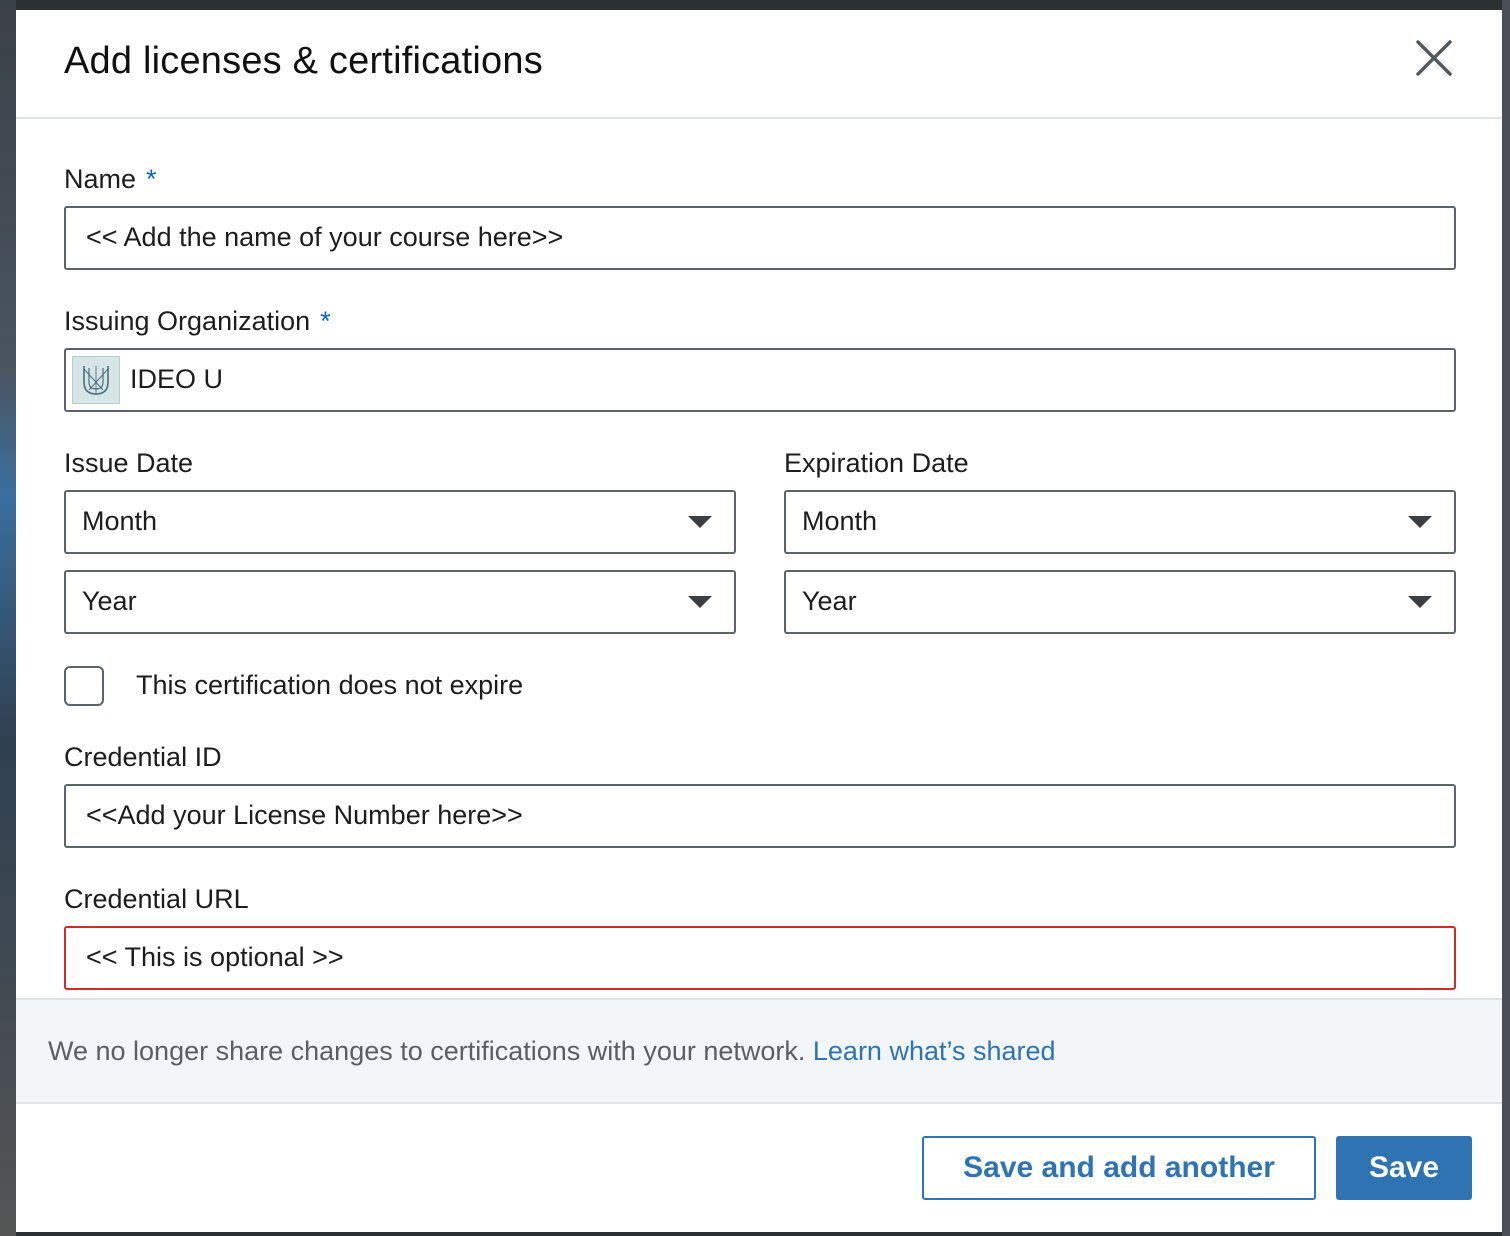  Describe the element at coordinates (400, 522) in the screenshot. I see `issue-month-select: Month` at that location.